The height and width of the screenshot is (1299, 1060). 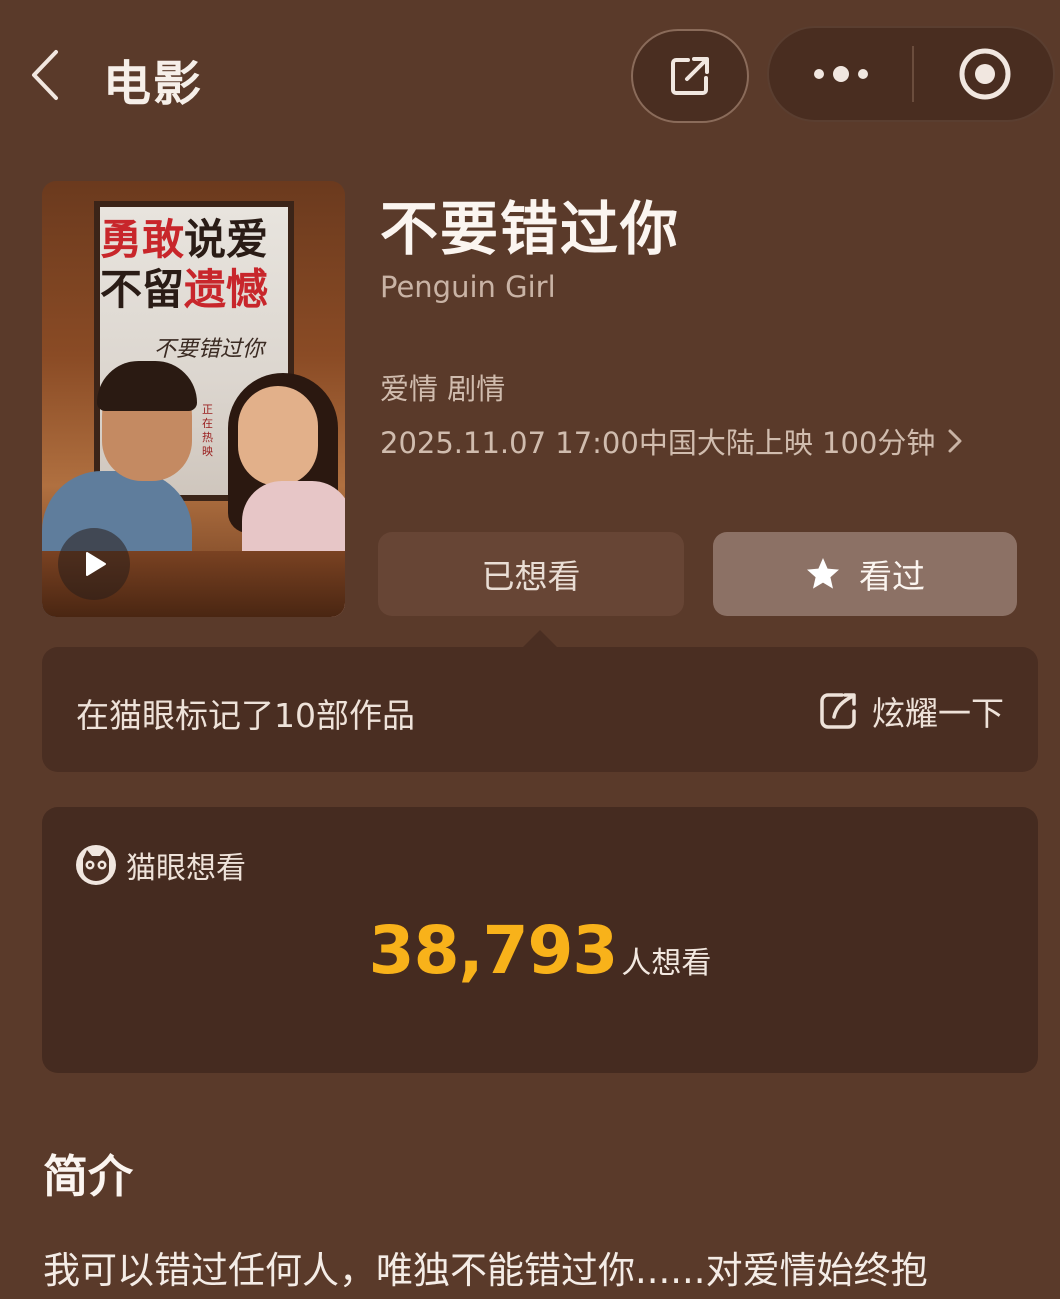 What do you see at coordinates (88, 1176) in the screenshot?
I see `intro-title: 简介` at bounding box center [88, 1176].